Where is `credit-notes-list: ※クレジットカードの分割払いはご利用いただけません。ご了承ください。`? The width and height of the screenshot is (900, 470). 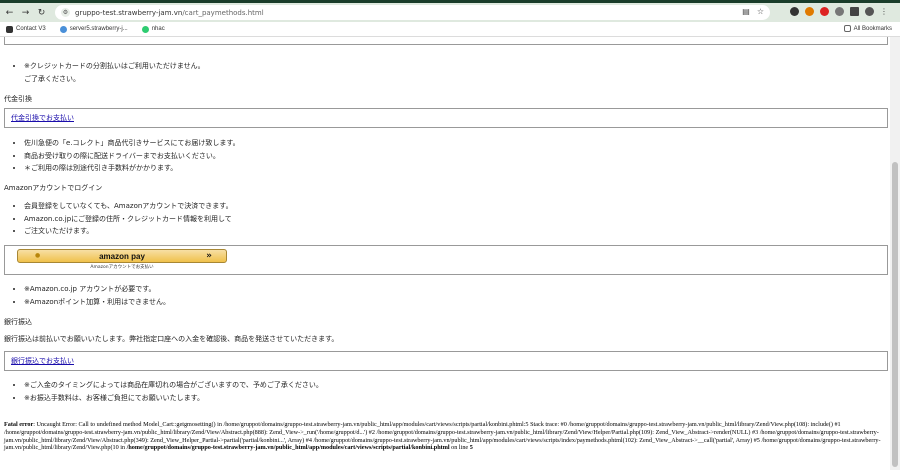 credit-notes-list: ※クレジットカードの分割払いはご利用いただけません。ご了承ください。 is located at coordinates (114, 72).